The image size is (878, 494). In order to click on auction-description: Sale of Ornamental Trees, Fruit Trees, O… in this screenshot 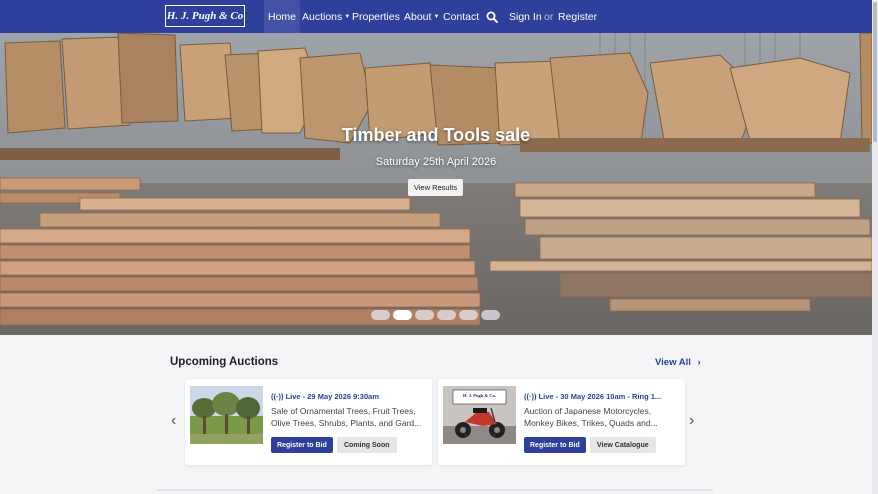, I will do `click(346, 417)`.